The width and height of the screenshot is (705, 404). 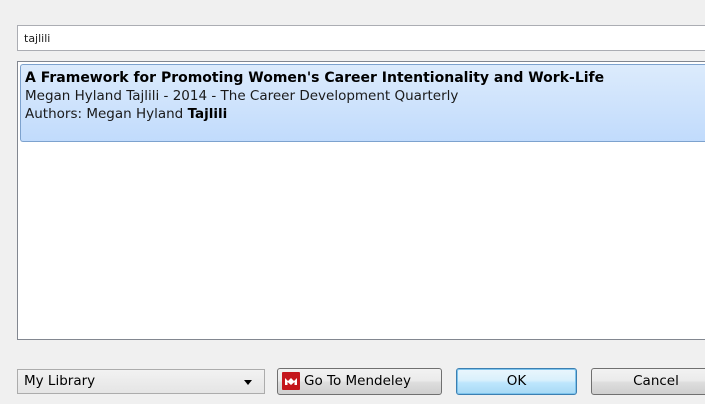 I want to click on library-dropdown: My Library, so click(x=141, y=381).